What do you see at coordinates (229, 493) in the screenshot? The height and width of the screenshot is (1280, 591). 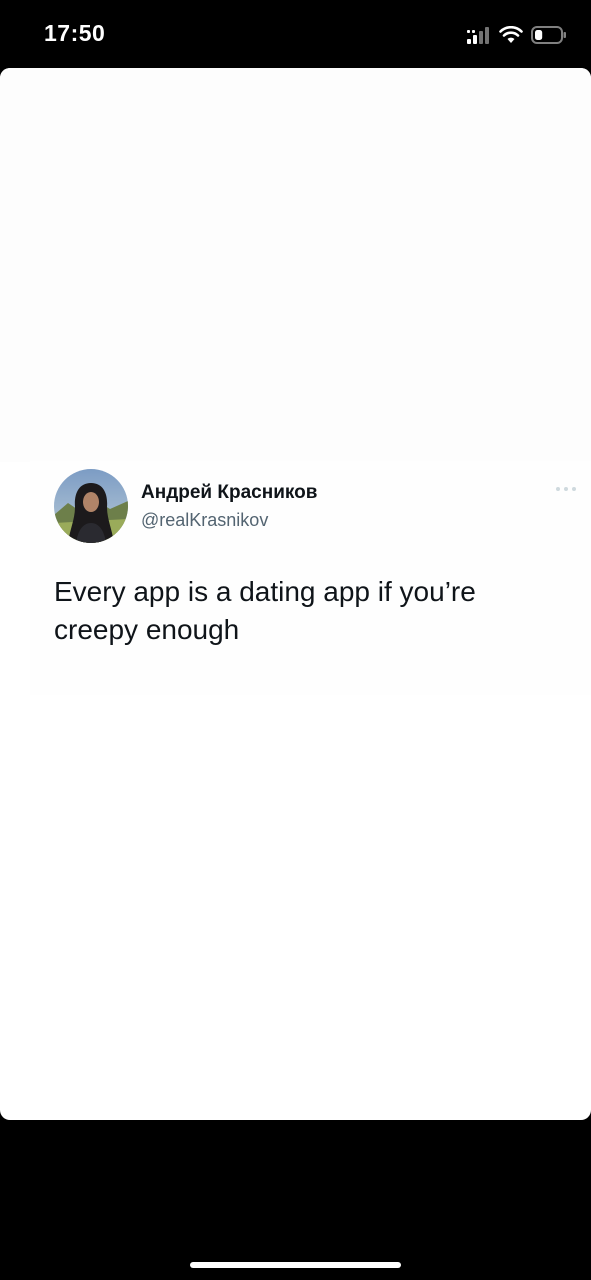 I see `author-display-name: Андрей Красников` at bounding box center [229, 493].